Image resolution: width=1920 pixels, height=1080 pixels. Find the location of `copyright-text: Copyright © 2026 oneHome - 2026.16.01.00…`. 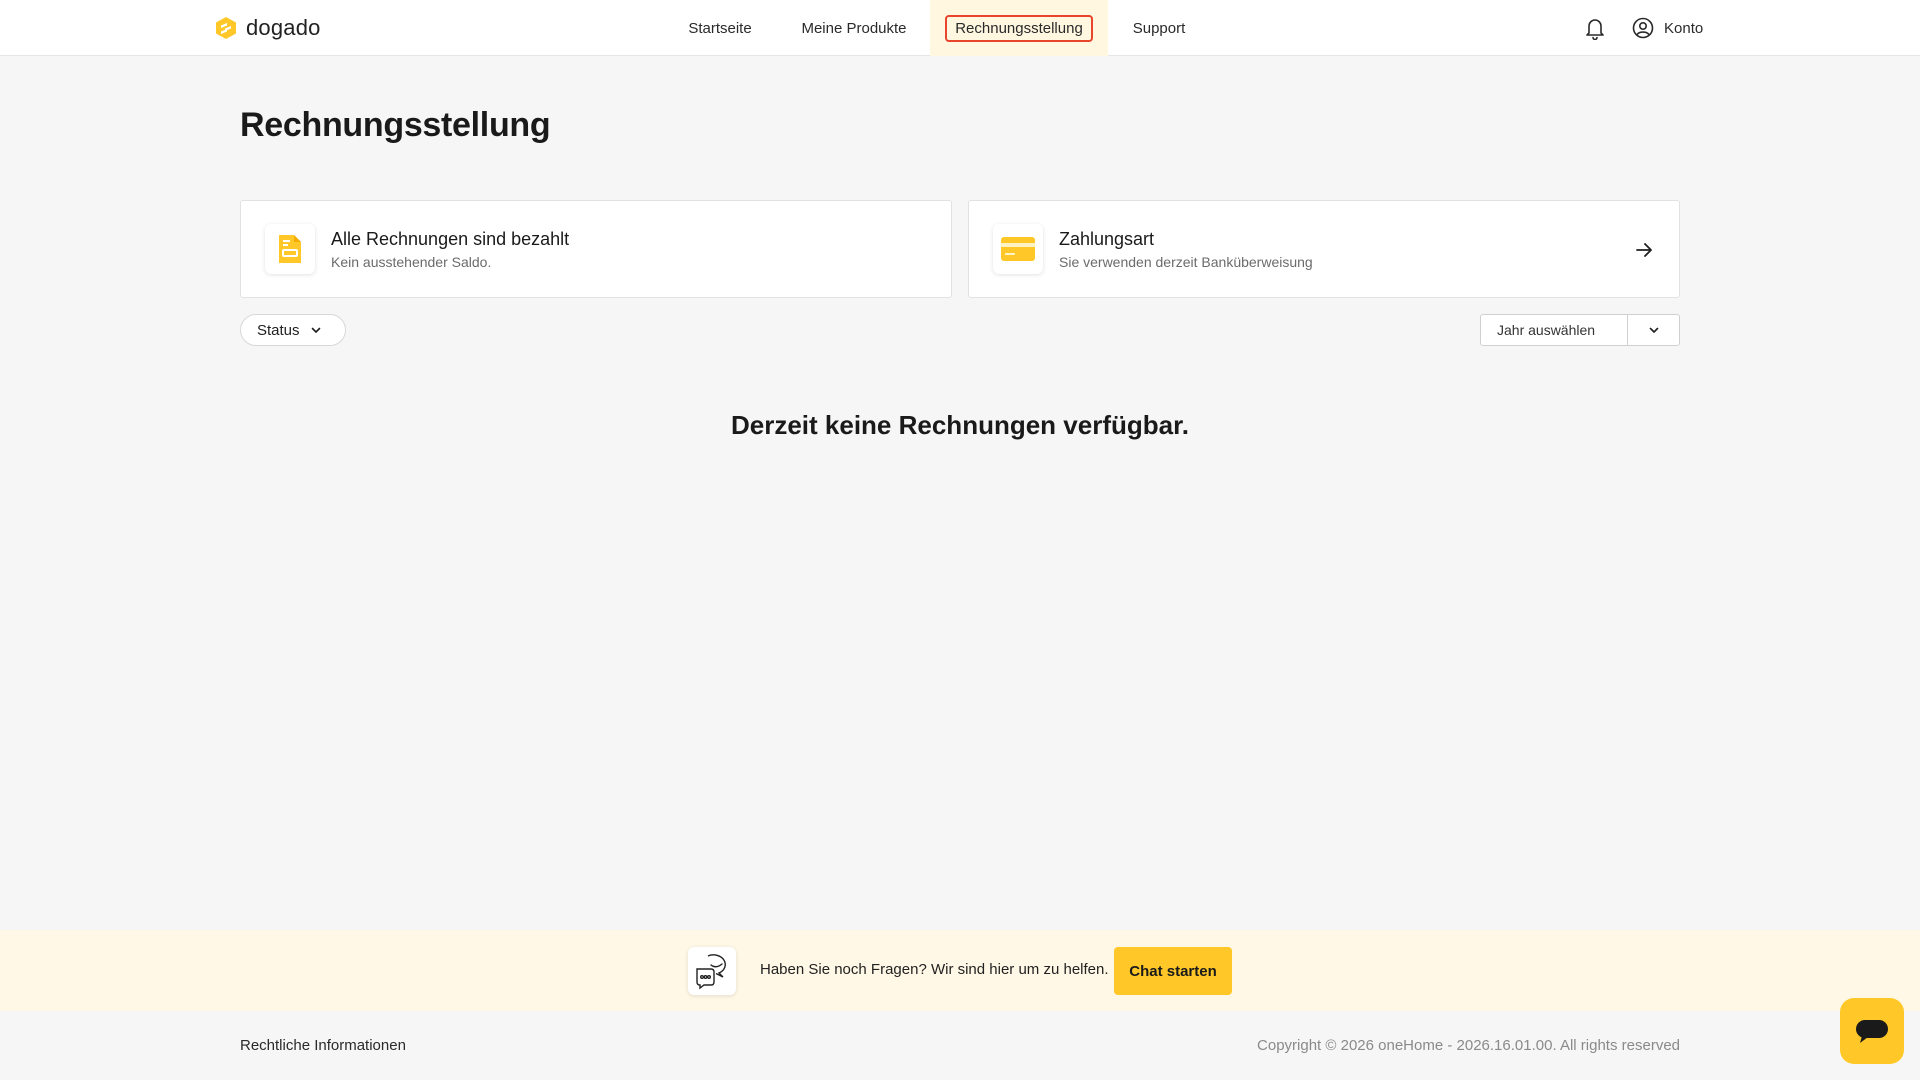

copyright-text: Copyright © 2026 oneHome - 2026.16.01.00… is located at coordinates (1468, 1045).